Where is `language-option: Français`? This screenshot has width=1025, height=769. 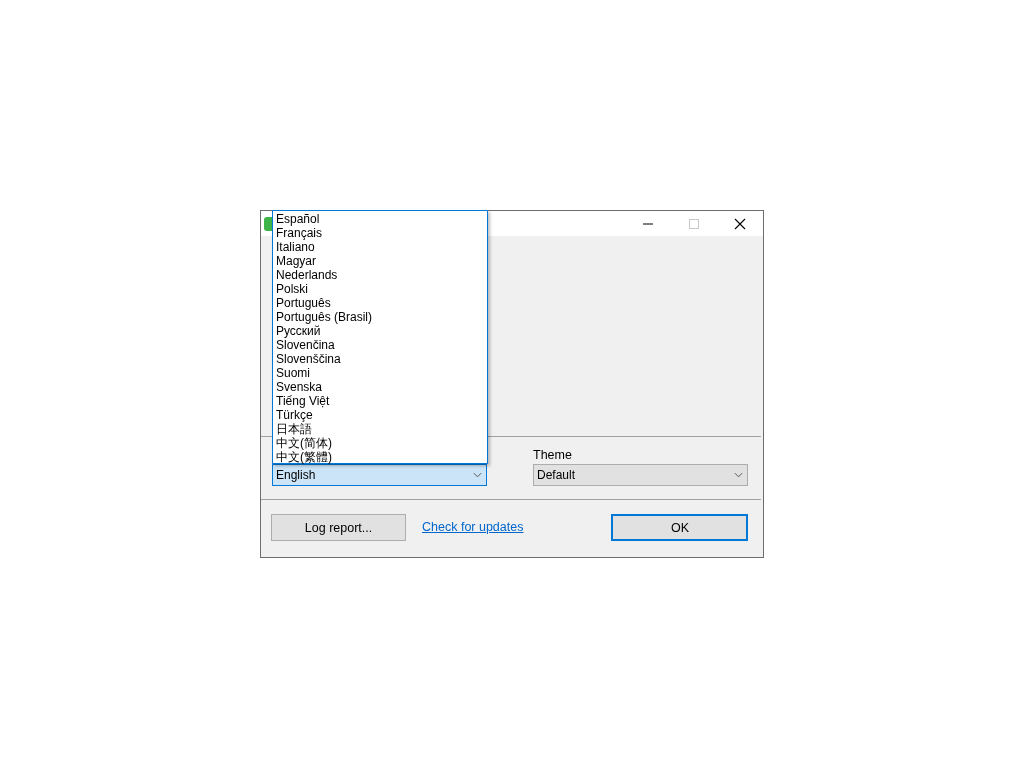
language-option: Français is located at coordinates (380, 233).